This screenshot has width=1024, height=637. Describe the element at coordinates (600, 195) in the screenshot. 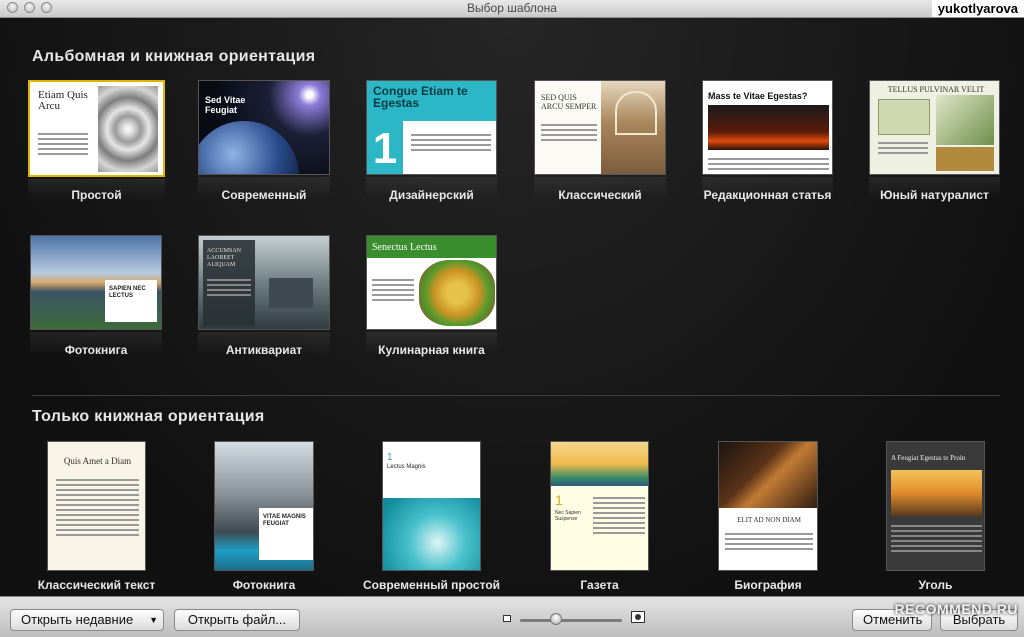

I see `template-label: Классический` at that location.